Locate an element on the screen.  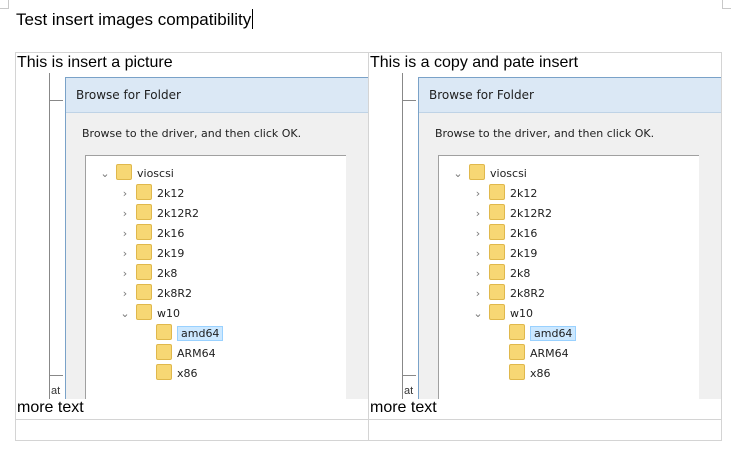
right-more-text: more text is located at coordinates (403, 407).